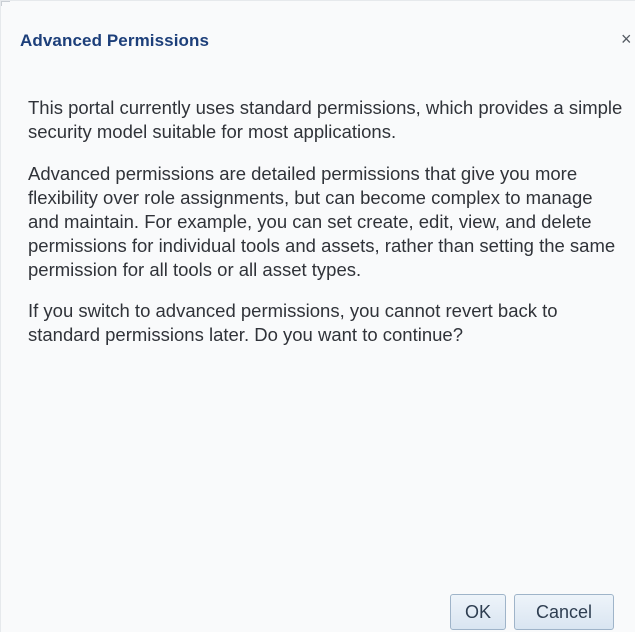 This screenshot has width=635, height=632. What do you see at coordinates (478, 612) in the screenshot?
I see `ok-button: OK` at bounding box center [478, 612].